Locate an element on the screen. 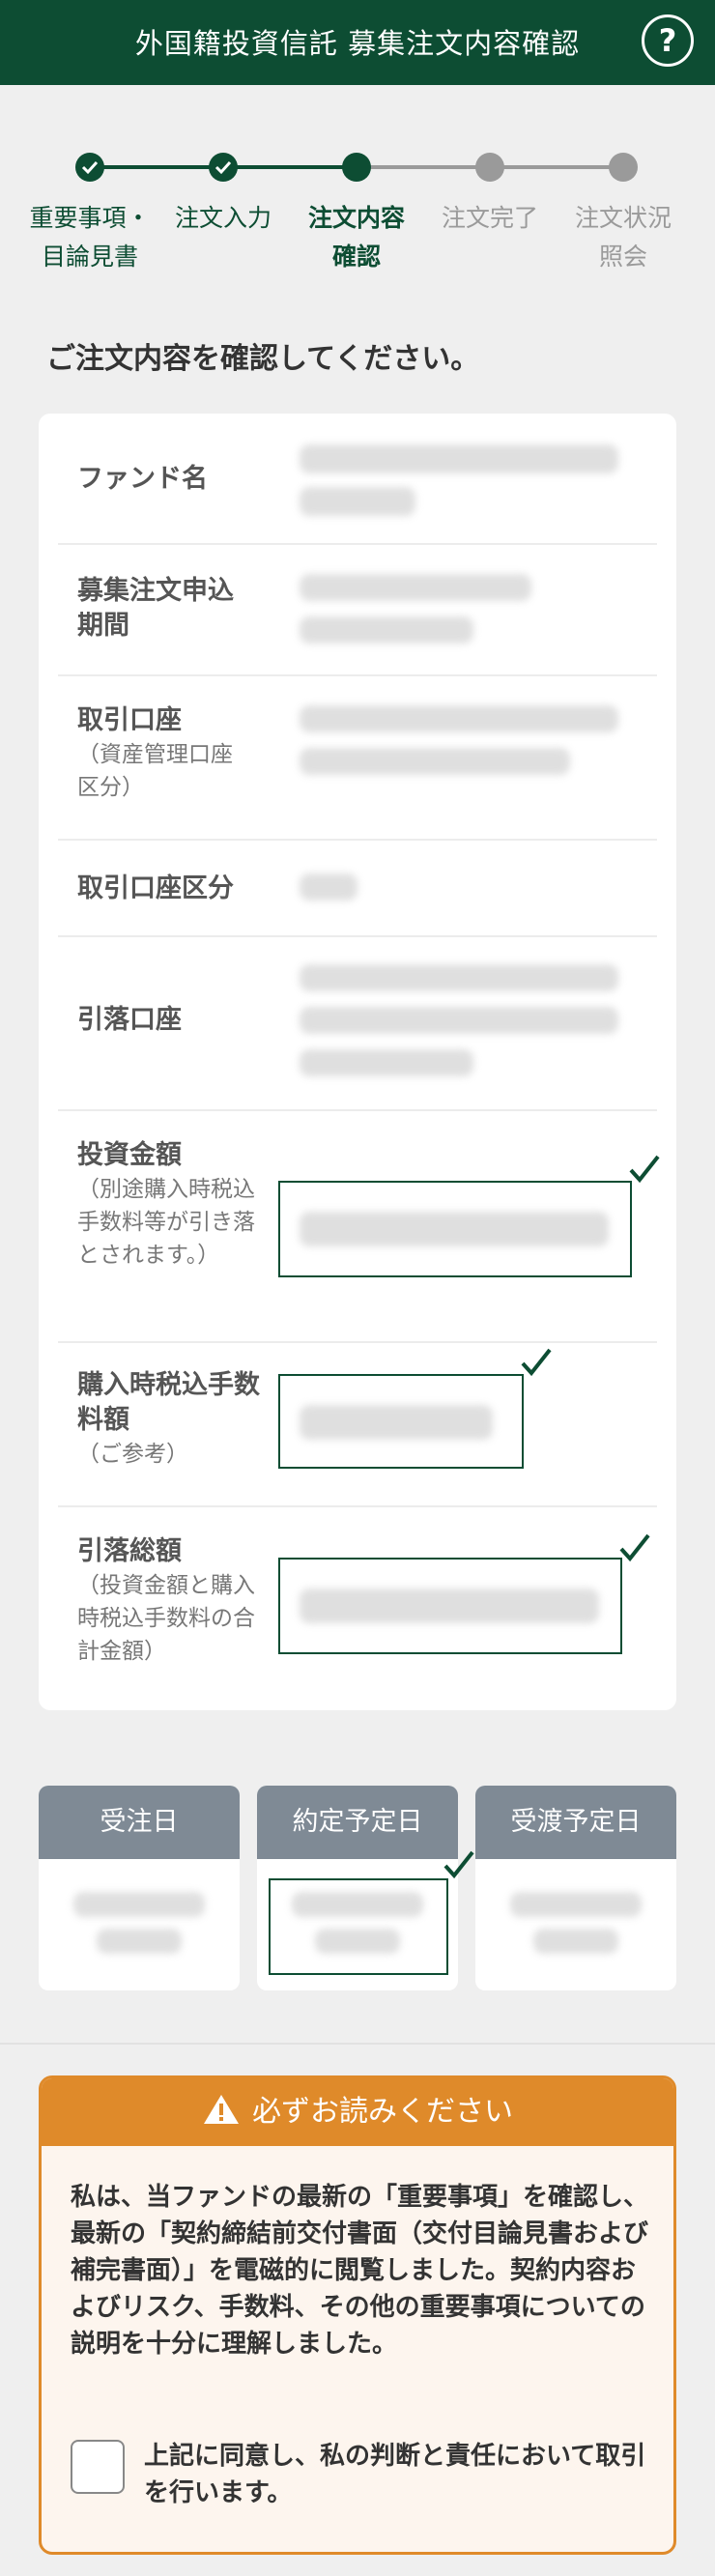 The height and width of the screenshot is (2576, 715). row-investment-amount: 投資金額 （別途購入時税込手数料等が引き落とされます。） is located at coordinates (359, 1227).